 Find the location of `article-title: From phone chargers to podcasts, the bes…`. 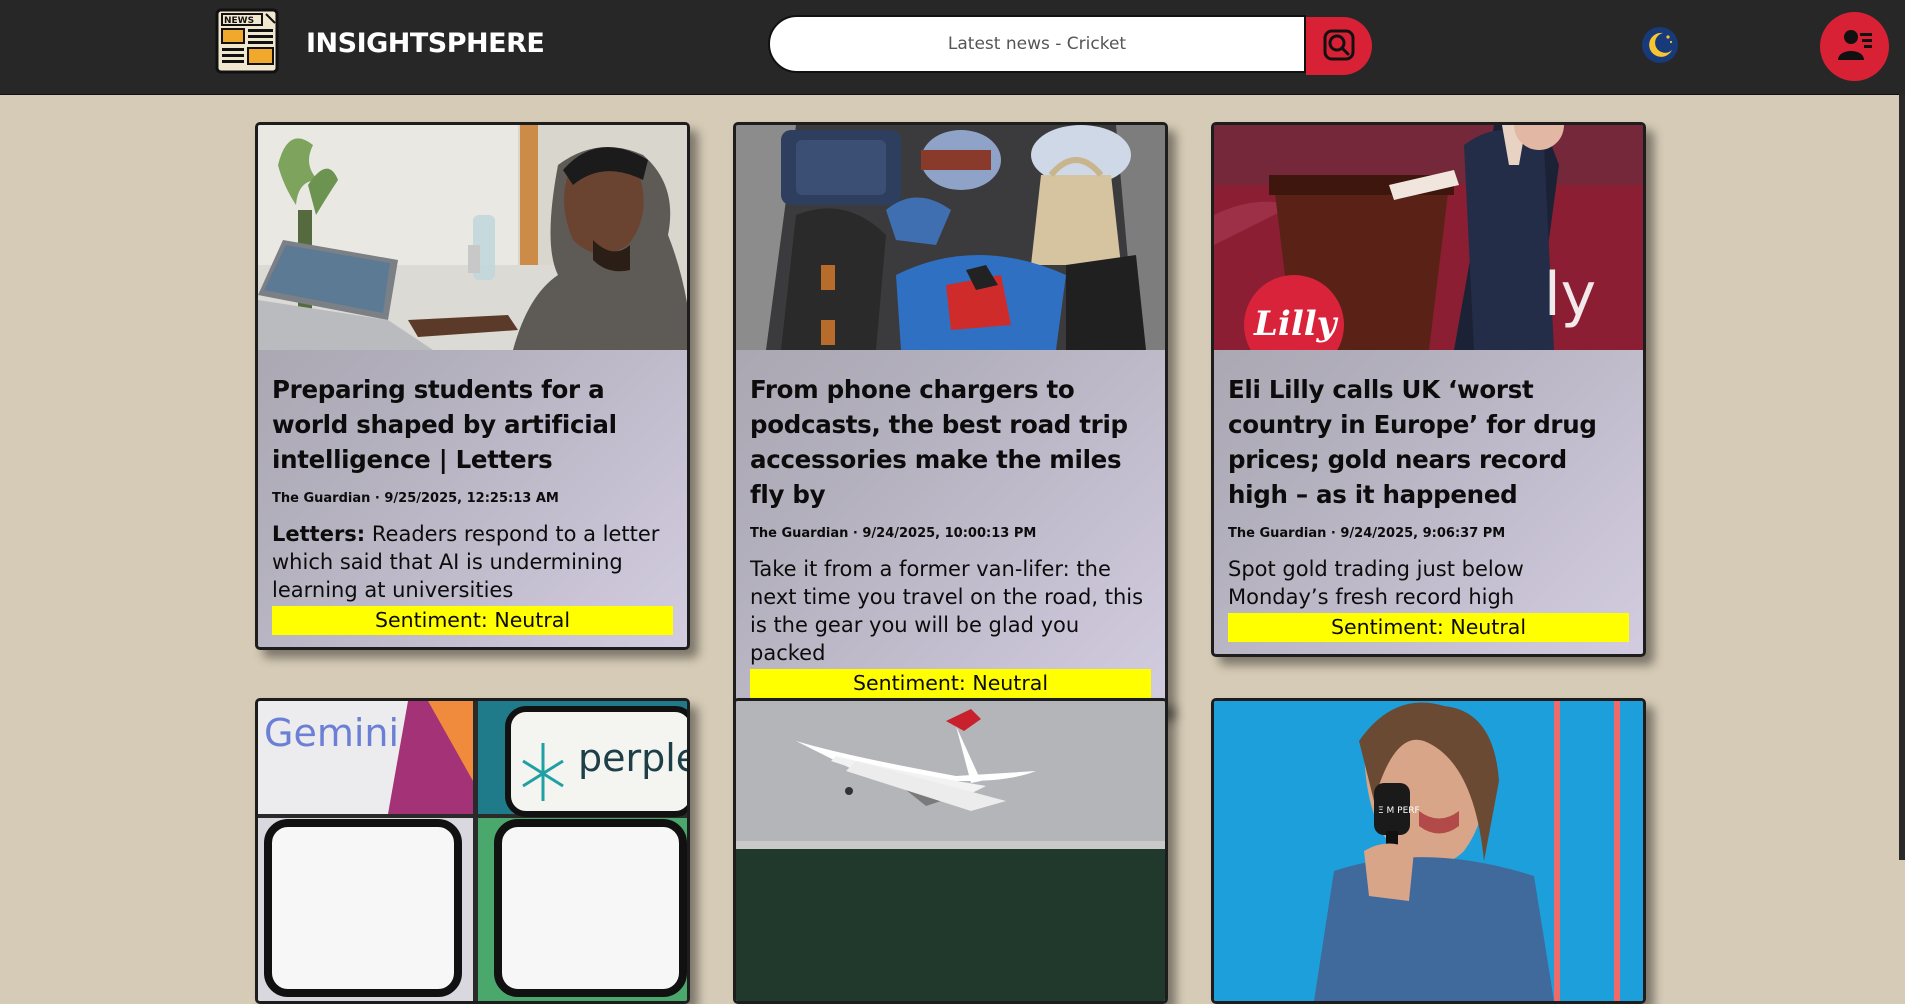

article-title: From phone chargers to podcasts, the bes… is located at coordinates (950, 442).